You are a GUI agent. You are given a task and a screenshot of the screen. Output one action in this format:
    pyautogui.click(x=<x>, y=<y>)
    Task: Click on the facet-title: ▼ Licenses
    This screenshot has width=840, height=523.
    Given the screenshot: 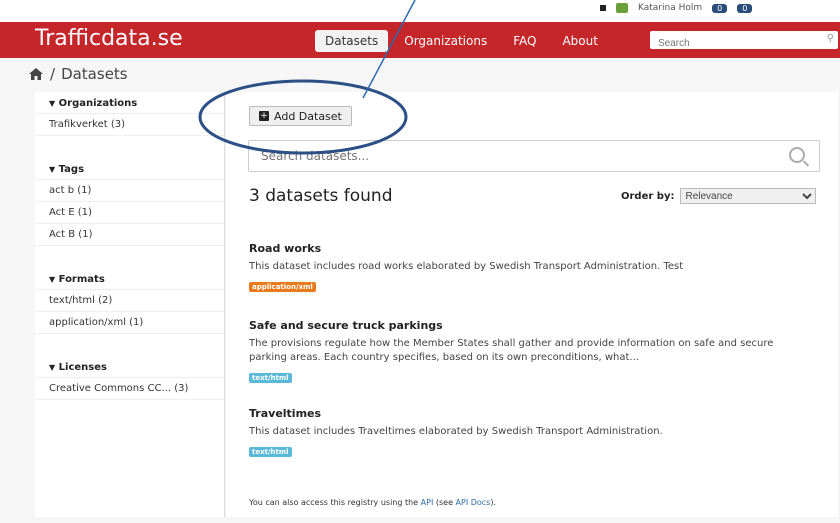 What is the action you would take?
    pyautogui.click(x=78, y=367)
    